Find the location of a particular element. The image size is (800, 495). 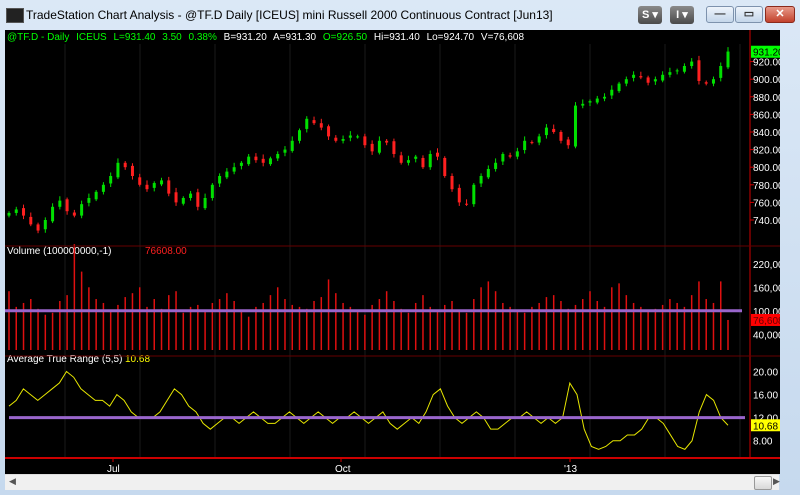

volume-label: Volume (100000000,-1) is located at coordinates (59, 251).